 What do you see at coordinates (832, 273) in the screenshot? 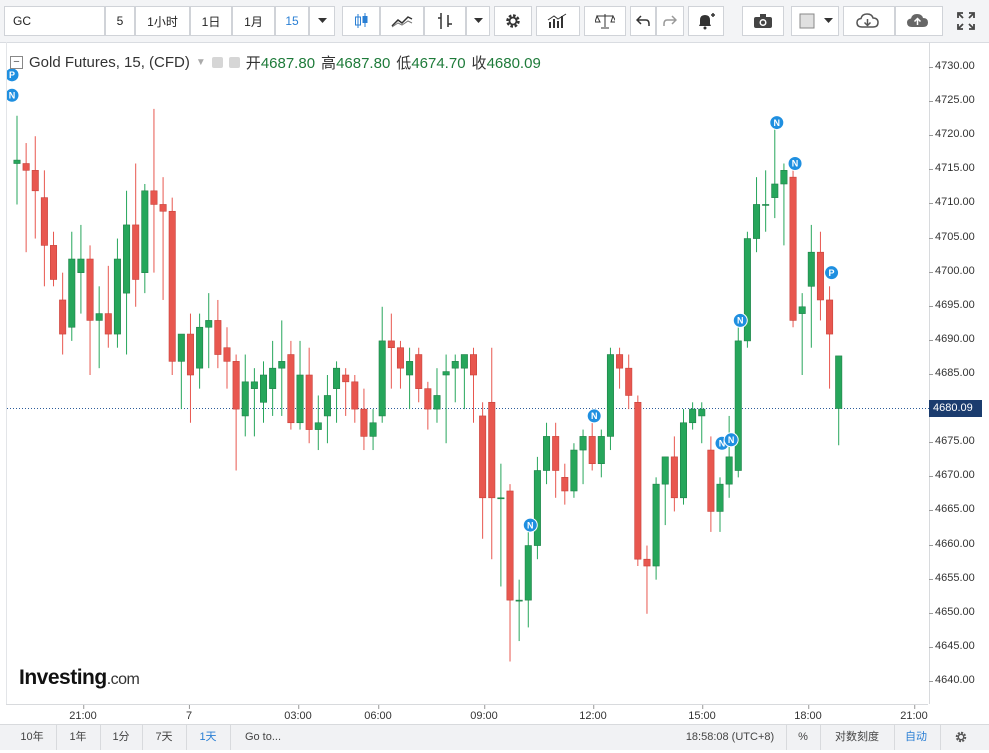
I see `event-marker-p: P` at bounding box center [832, 273].